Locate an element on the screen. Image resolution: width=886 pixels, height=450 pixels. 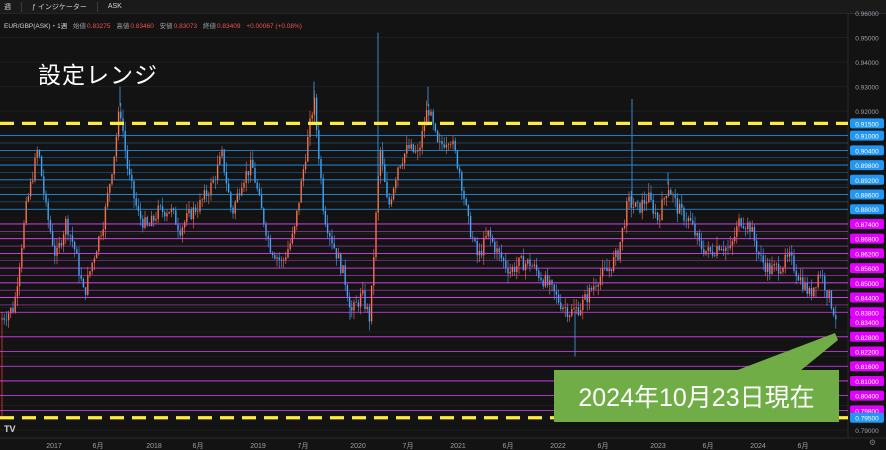
callout-pointer is located at coordinates (786, 352).